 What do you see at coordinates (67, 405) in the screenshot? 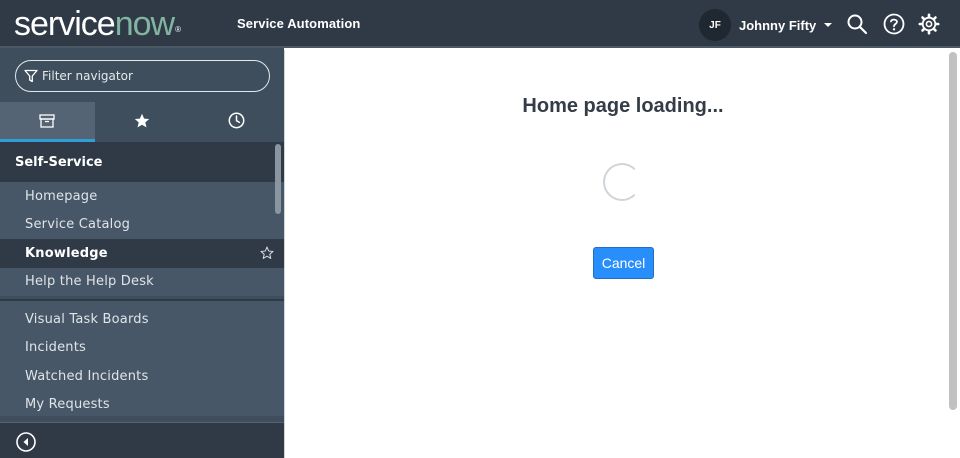
I see `nav-item-label: My Requests` at bounding box center [67, 405].